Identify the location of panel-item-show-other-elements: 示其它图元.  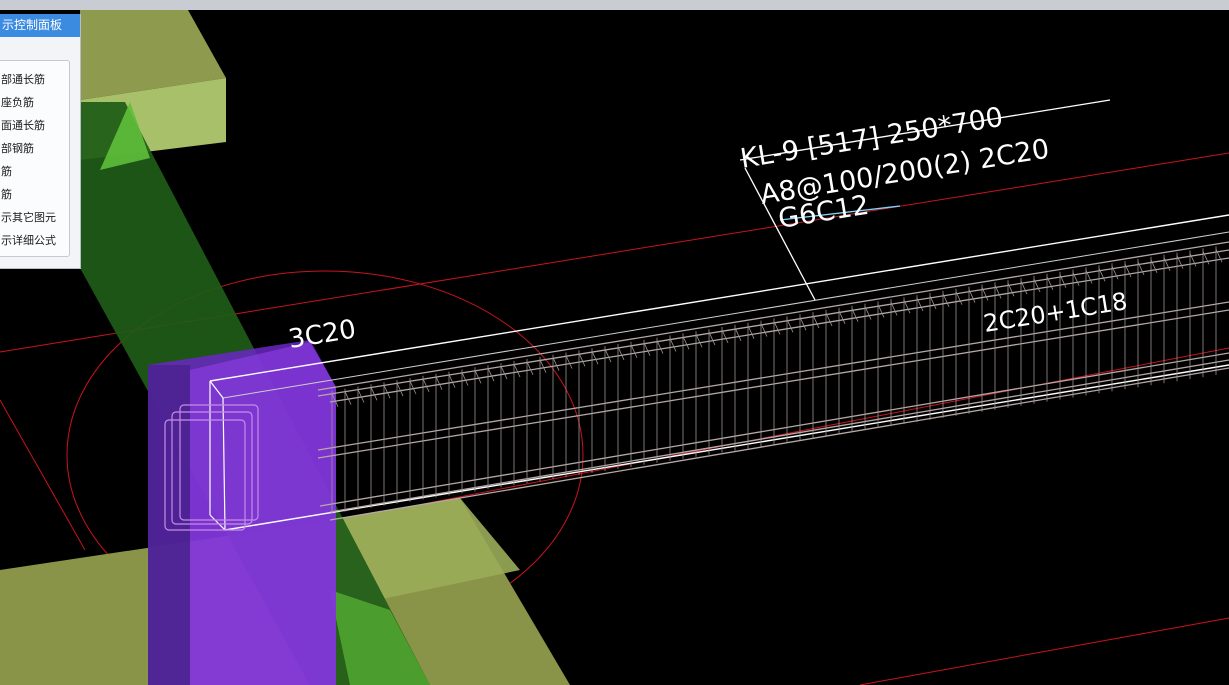
(36, 218).